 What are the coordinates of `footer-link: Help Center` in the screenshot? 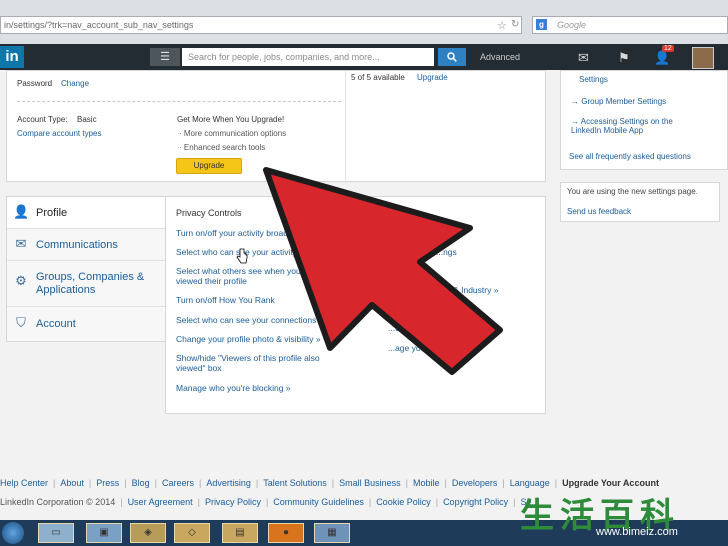 It's located at (24, 483).